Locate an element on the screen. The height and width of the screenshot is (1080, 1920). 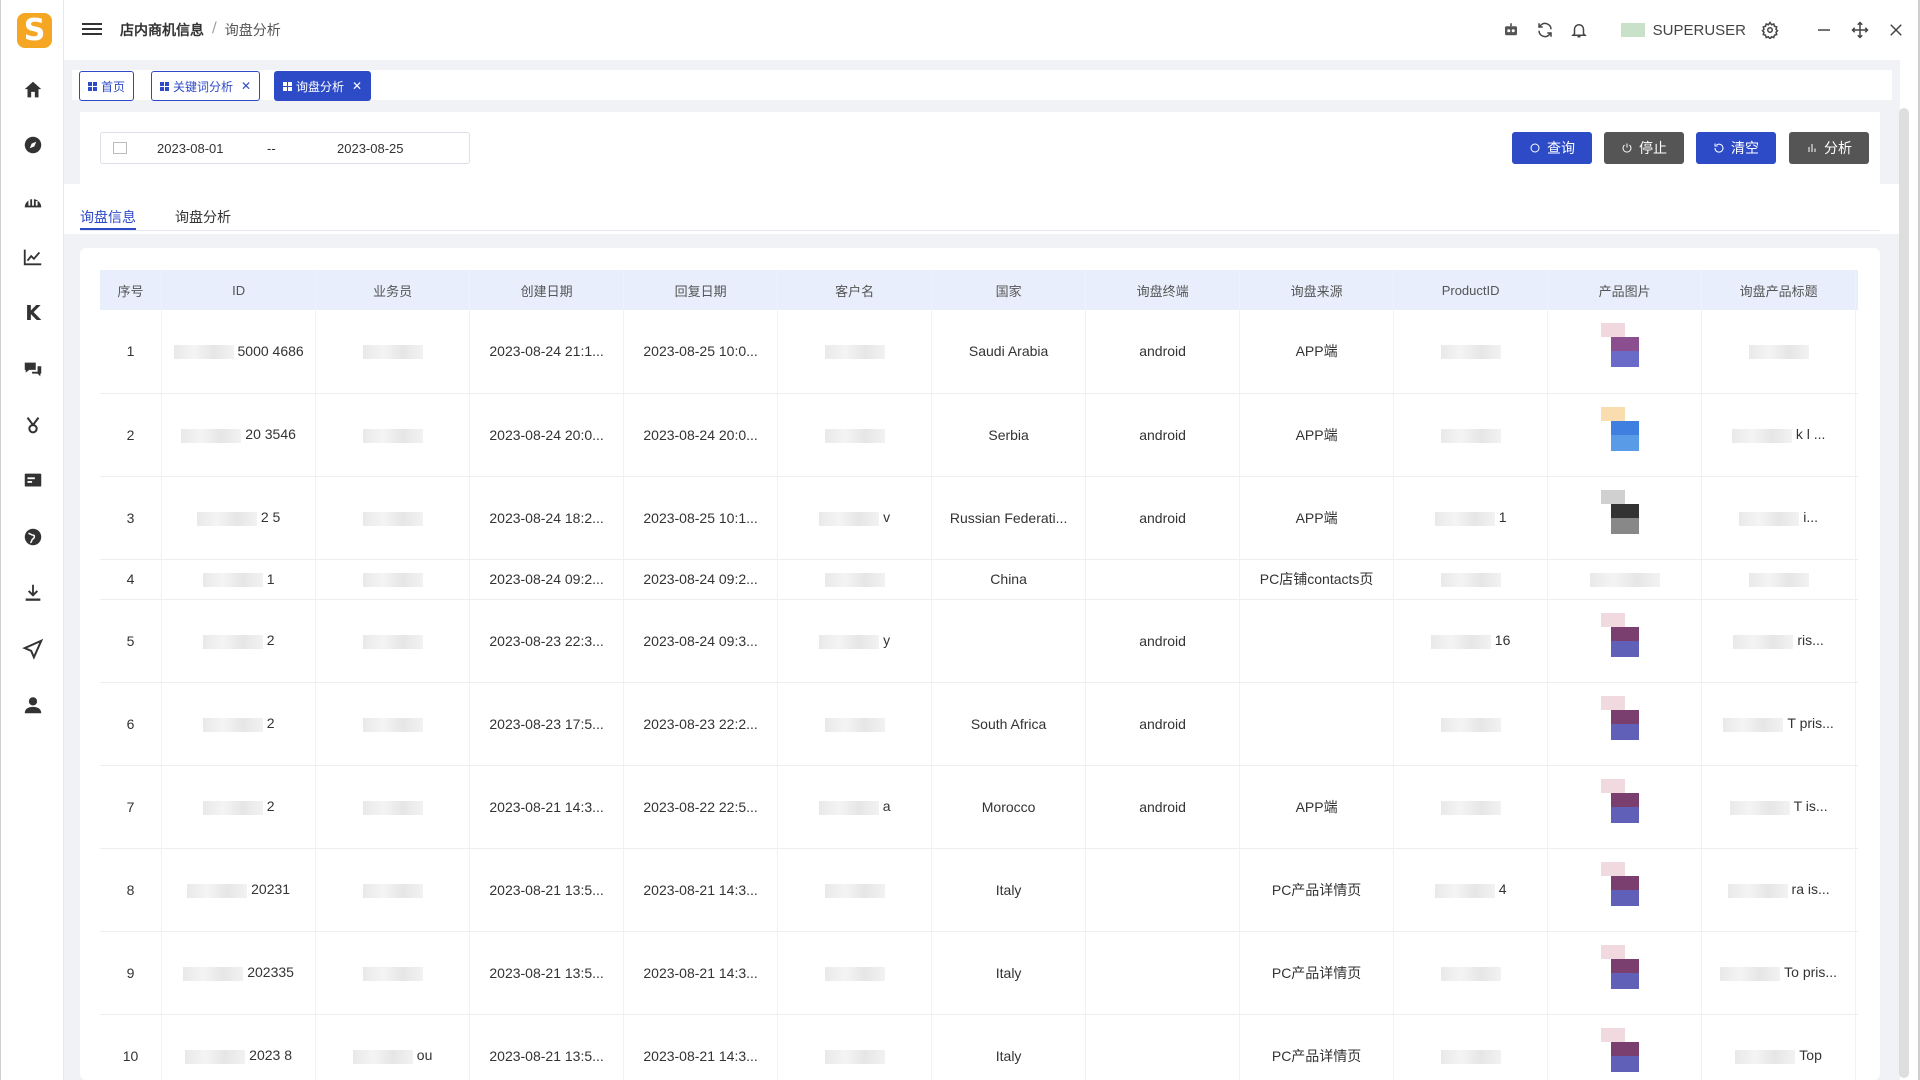
column-header: ProductID is located at coordinates (1471, 290).